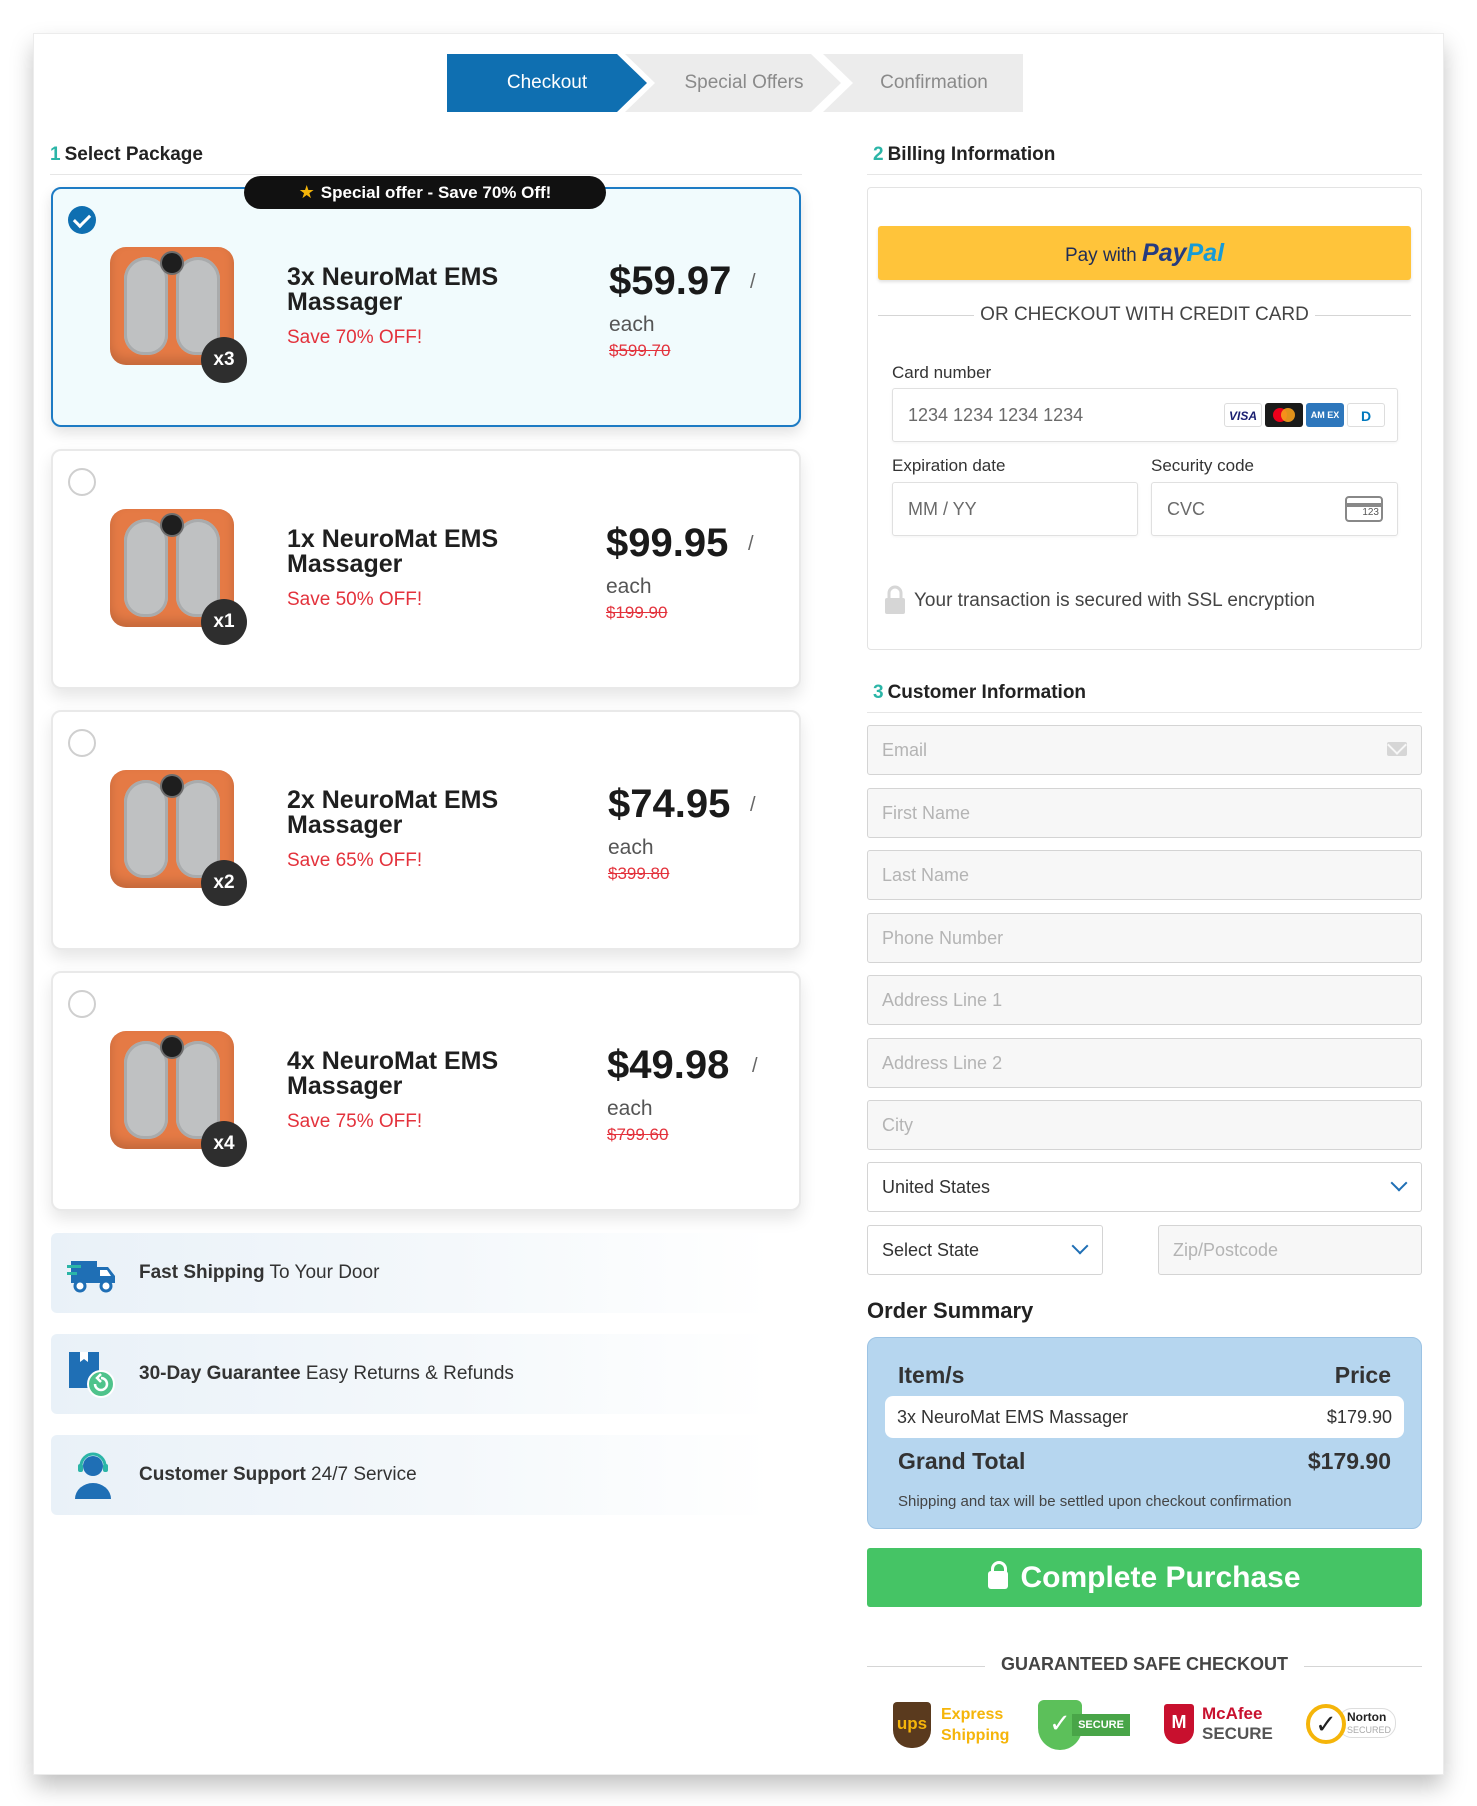  What do you see at coordinates (1202, 465) in the screenshot?
I see `security-code-label: Security code` at bounding box center [1202, 465].